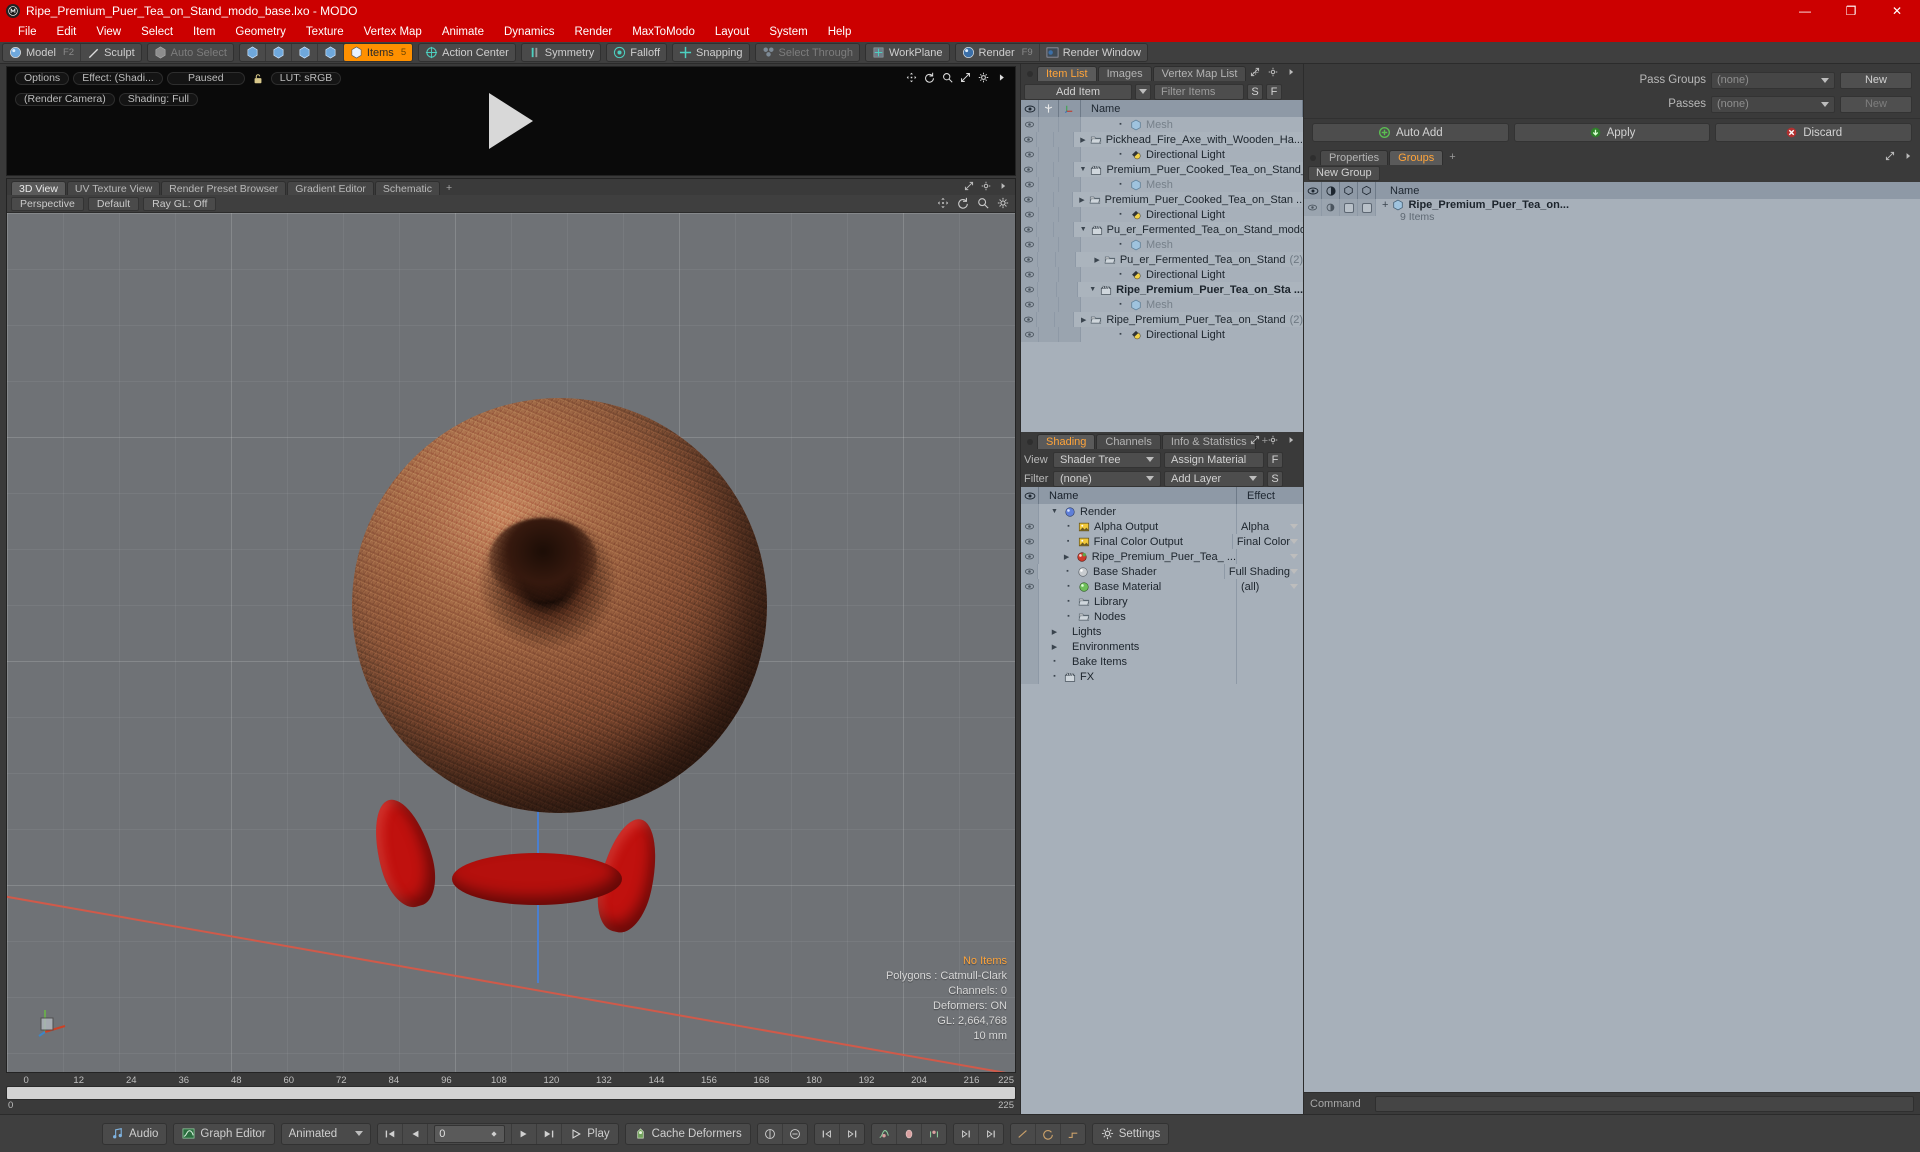  What do you see at coordinates (449, 188) in the screenshot?
I see `add-tab-button: +` at bounding box center [449, 188].